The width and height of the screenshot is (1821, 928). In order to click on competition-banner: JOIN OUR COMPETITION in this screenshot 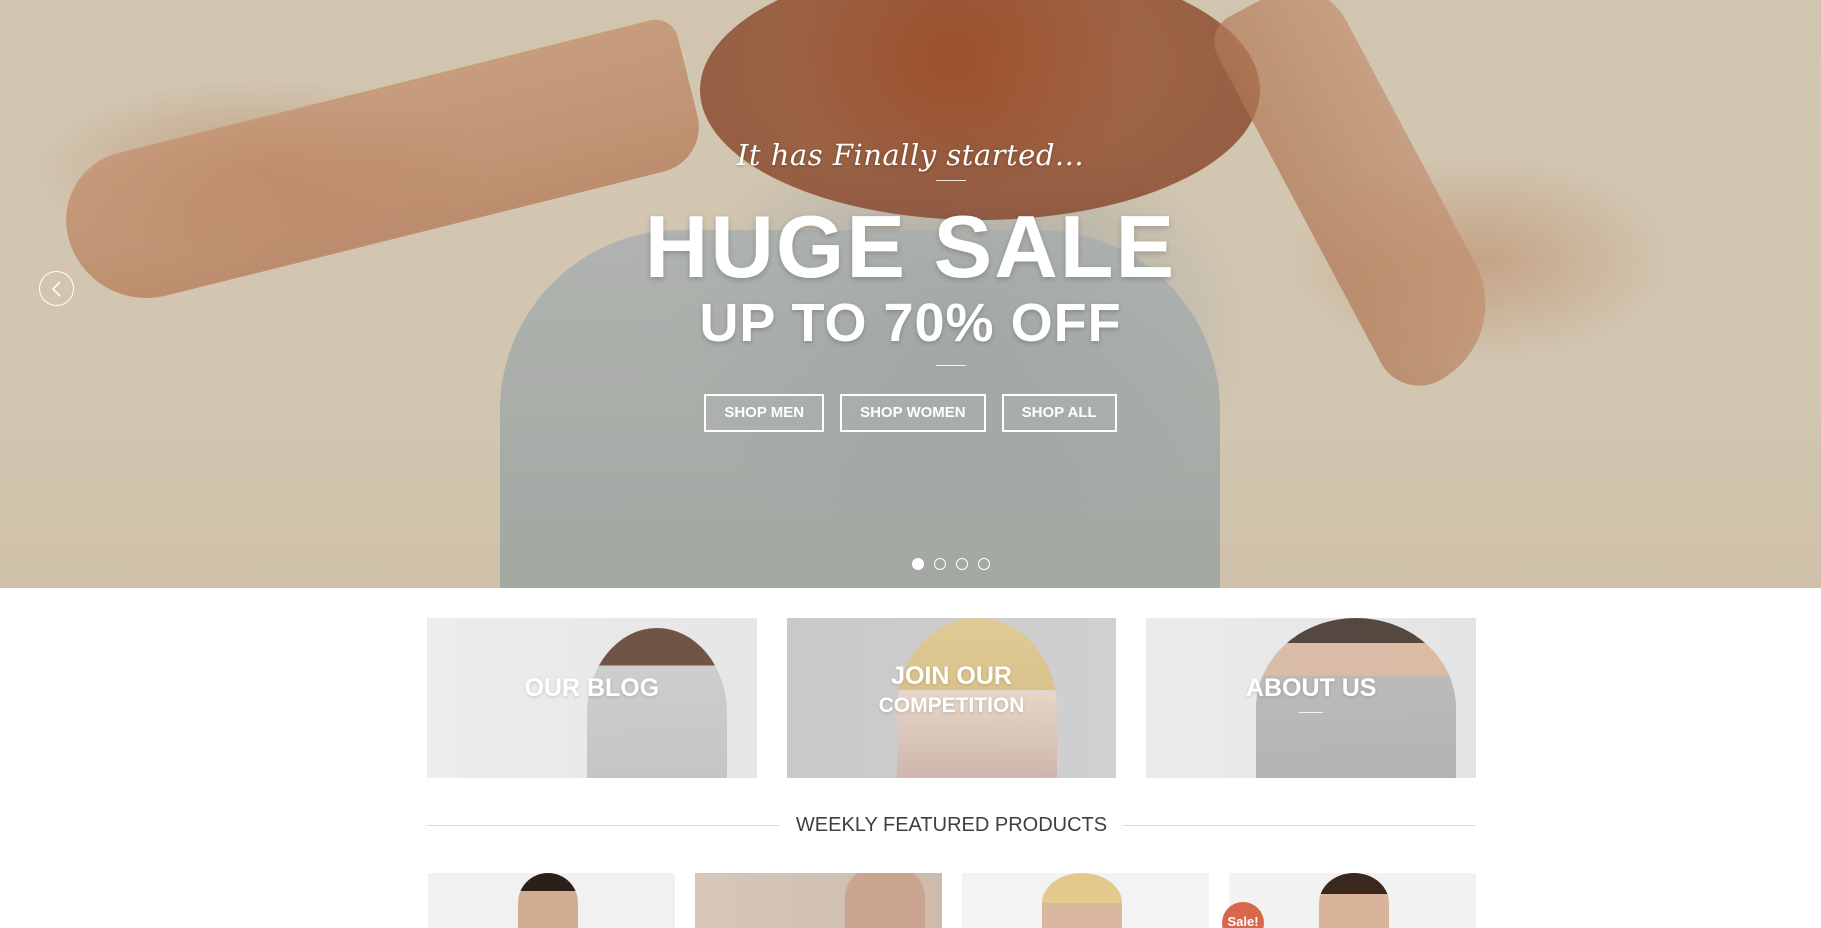, I will do `click(951, 698)`.